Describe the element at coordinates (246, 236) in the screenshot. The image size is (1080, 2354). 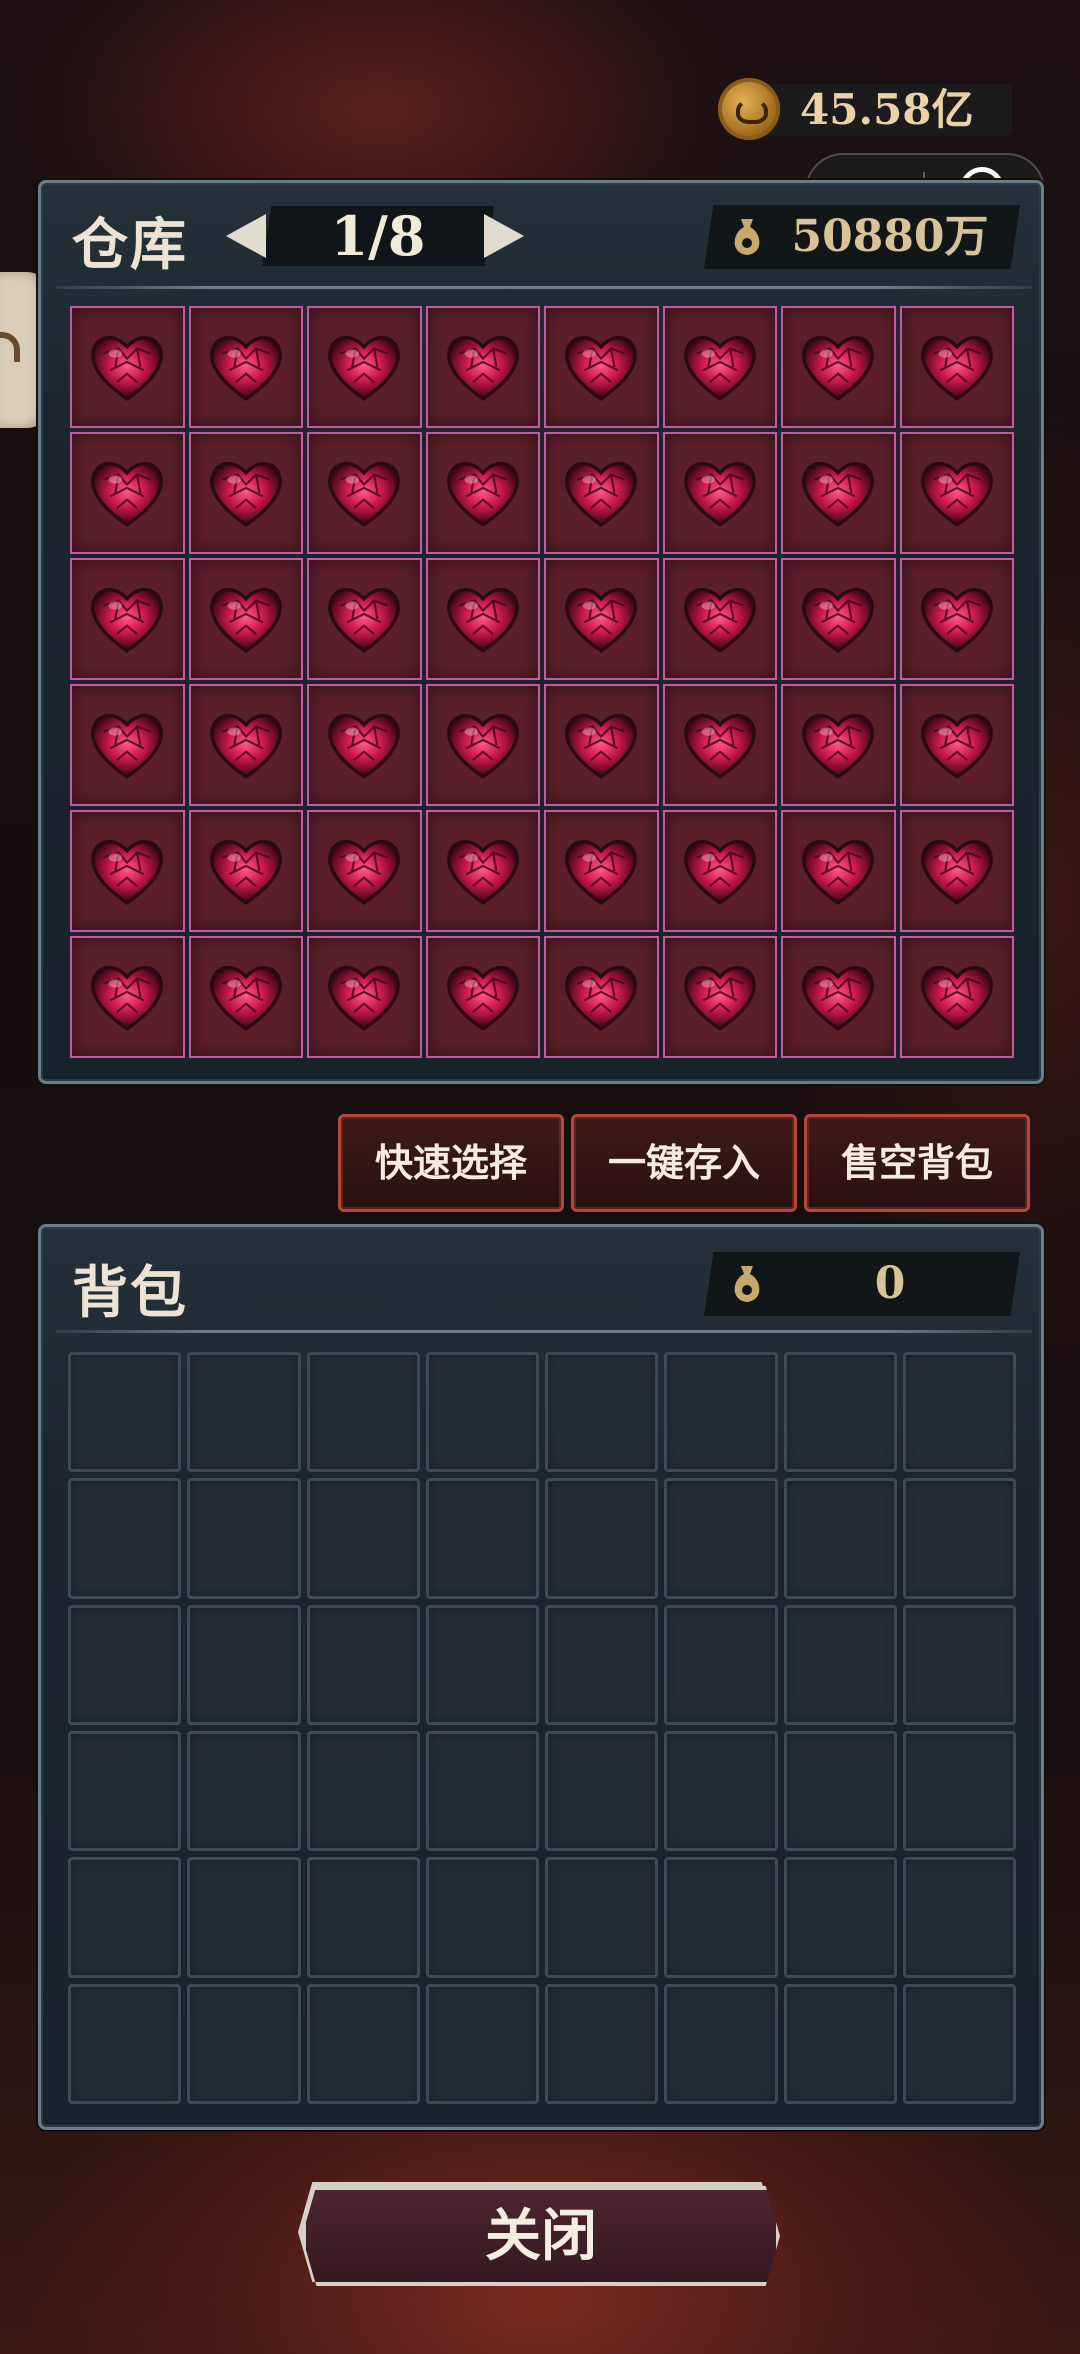
I see `prev-page-arrow-icon` at that location.